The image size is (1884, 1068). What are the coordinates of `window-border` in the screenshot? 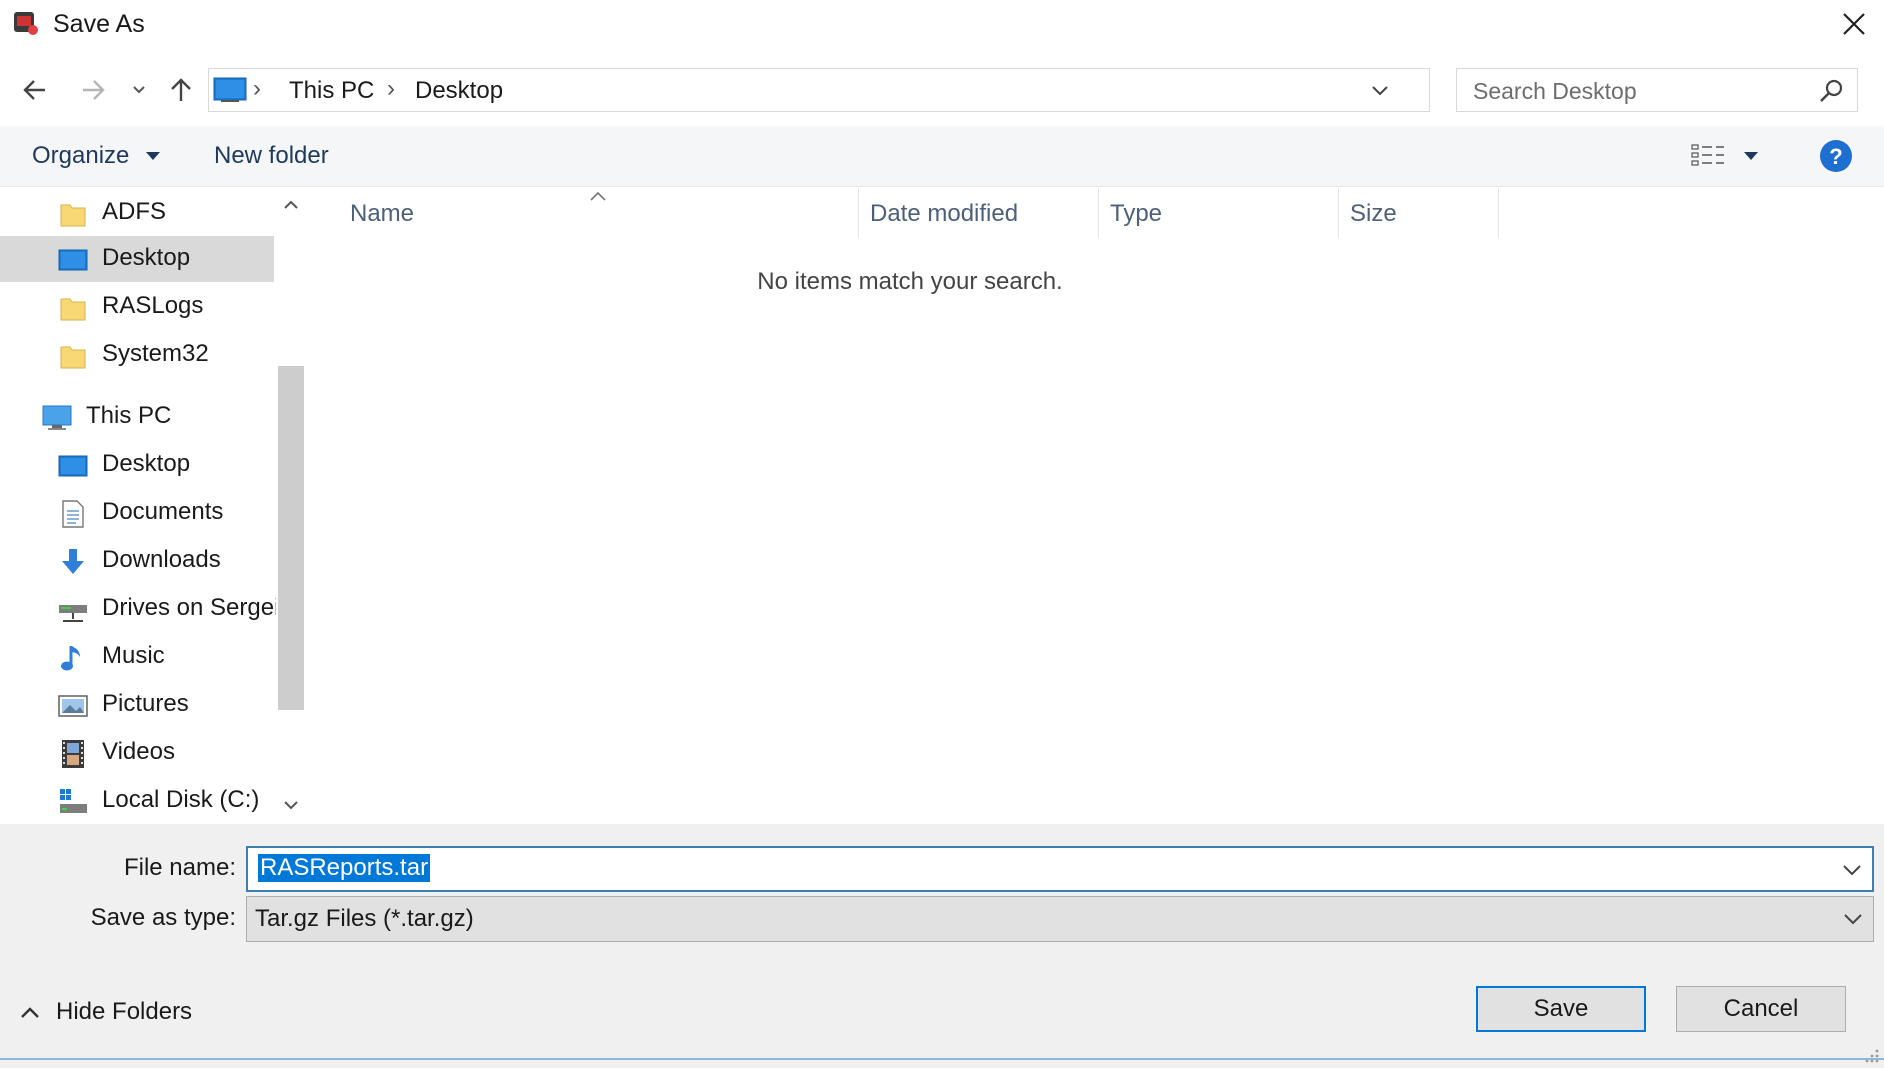 It's located at (942, 1059).